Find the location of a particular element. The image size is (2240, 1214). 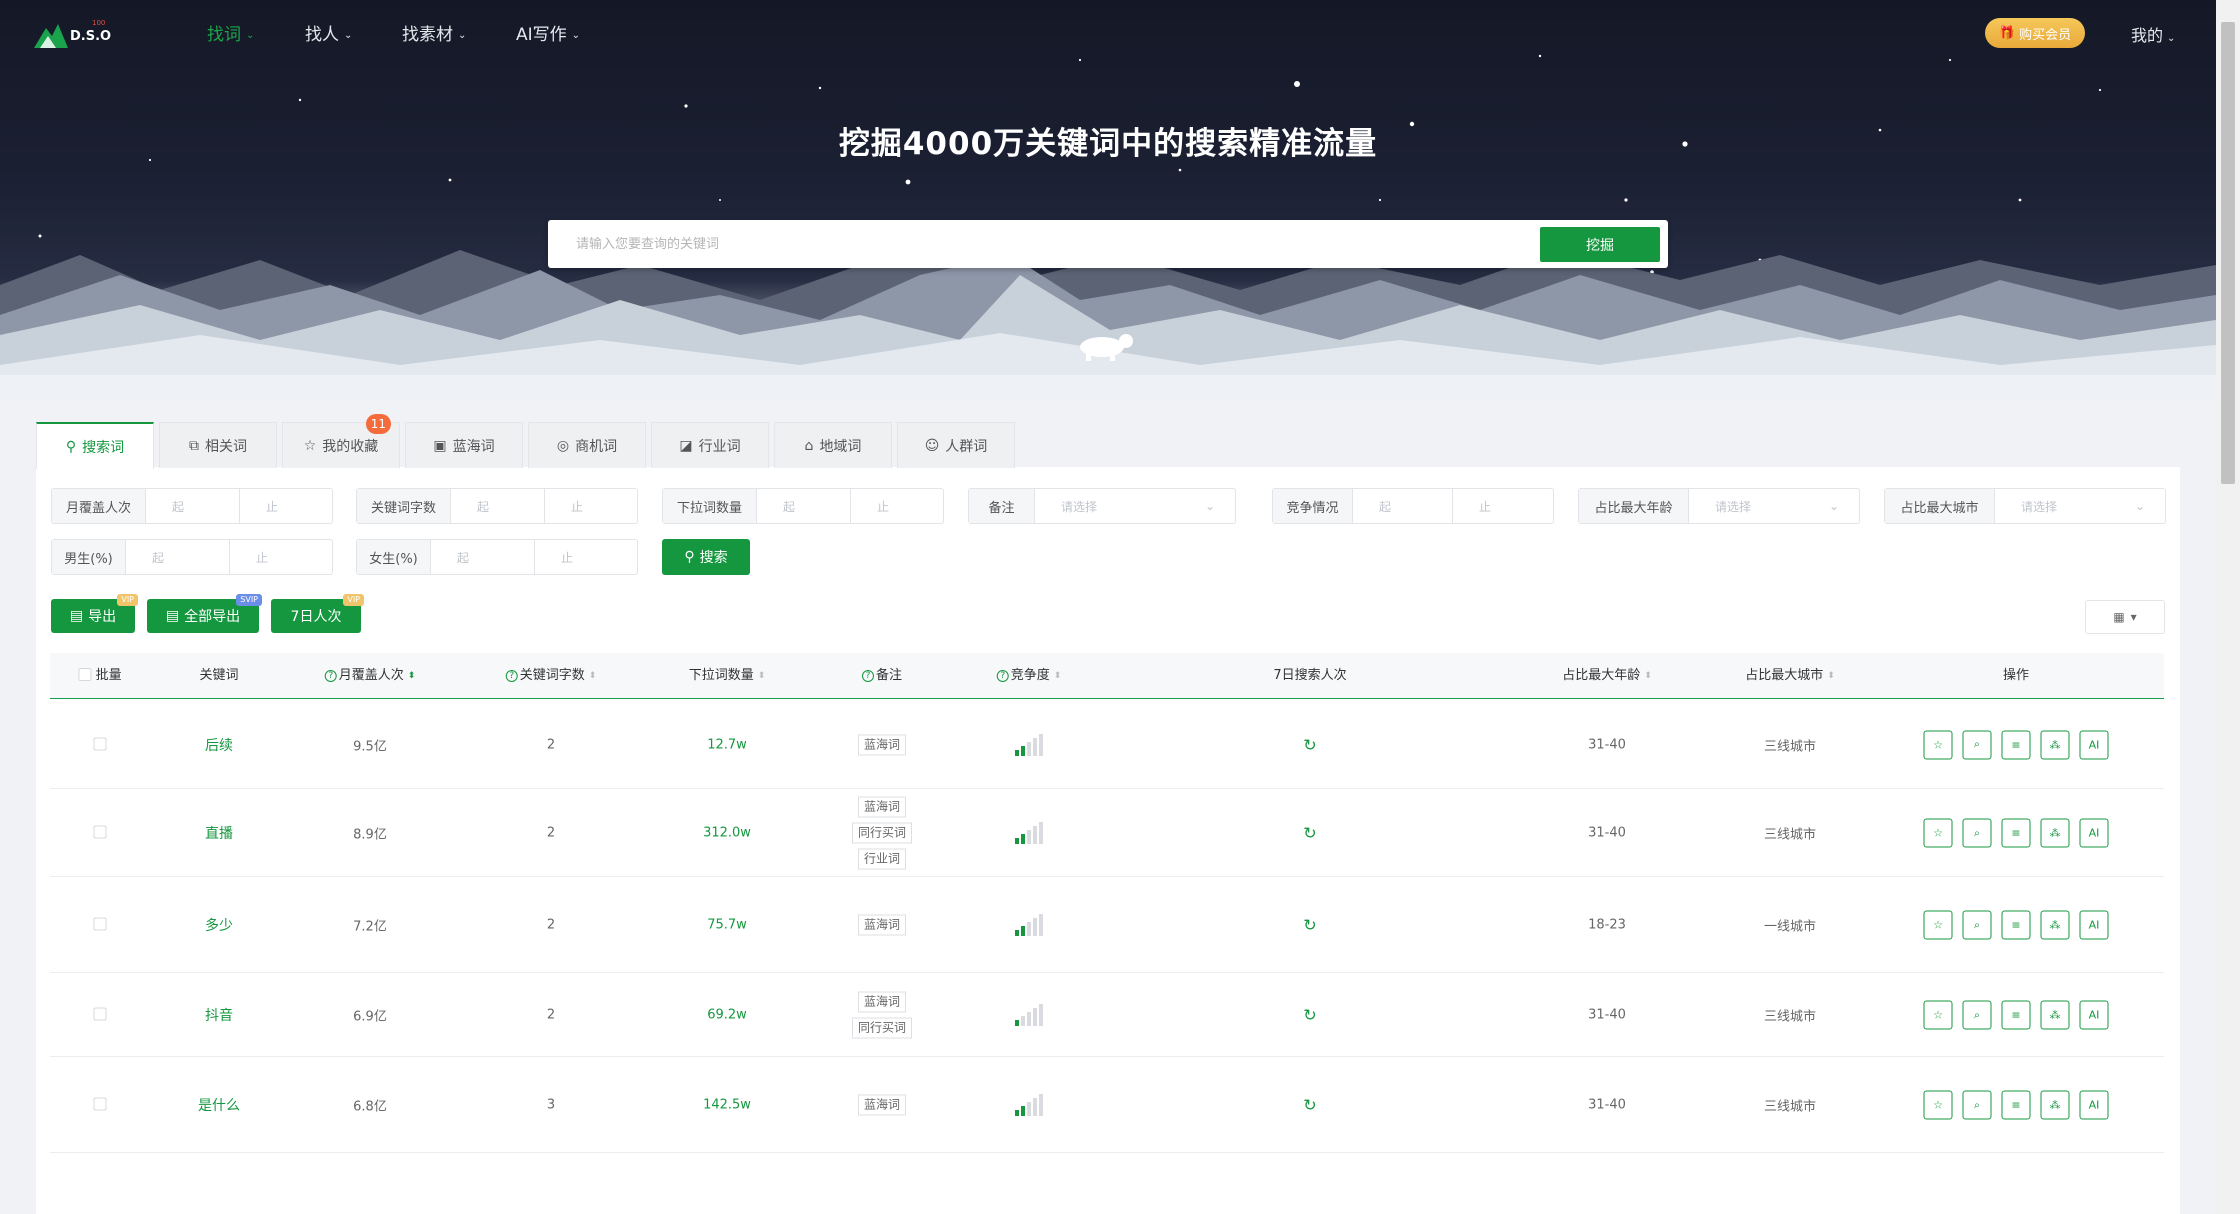

tab-related-words: ⧉ 相关词 is located at coordinates (218, 445).